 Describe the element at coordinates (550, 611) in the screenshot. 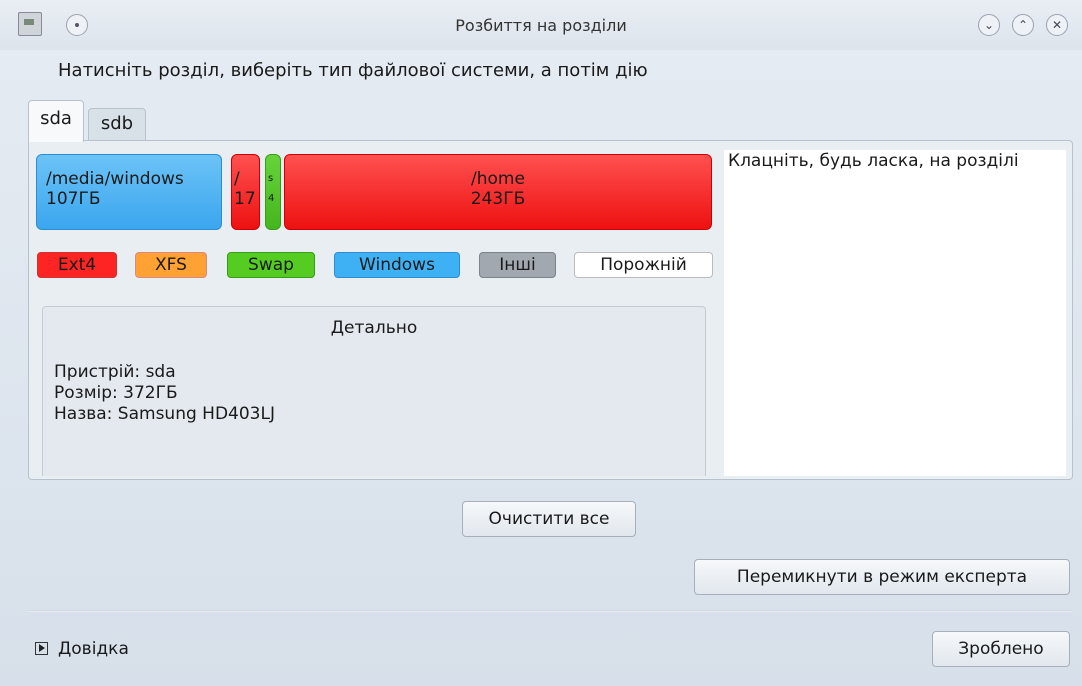

I see `separator` at that location.